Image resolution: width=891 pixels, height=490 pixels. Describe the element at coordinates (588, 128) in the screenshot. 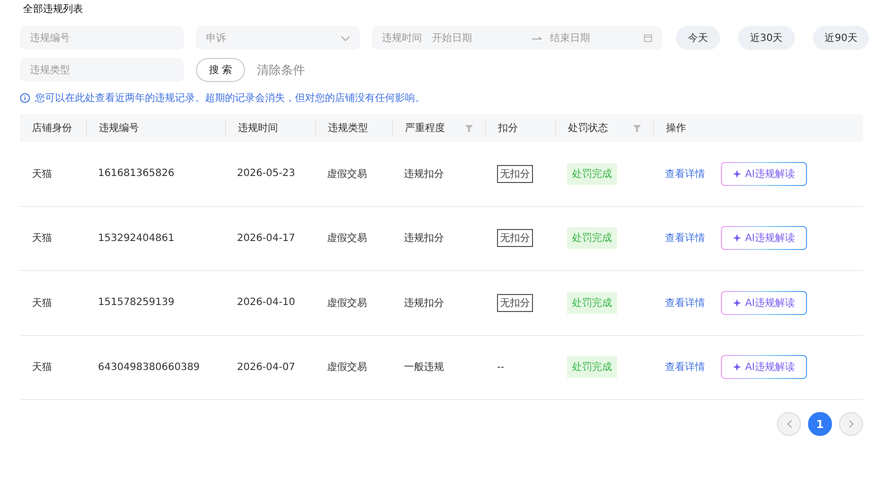

I see `column-header: 处罚状态` at that location.